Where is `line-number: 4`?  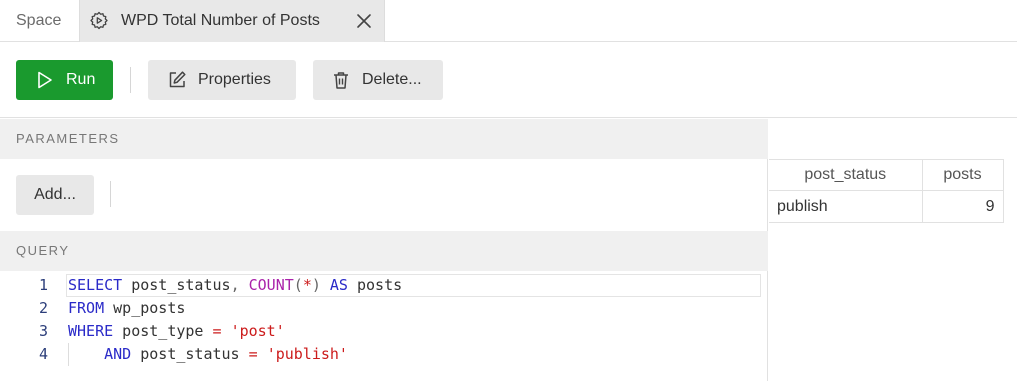 line-number: 4 is located at coordinates (43, 354).